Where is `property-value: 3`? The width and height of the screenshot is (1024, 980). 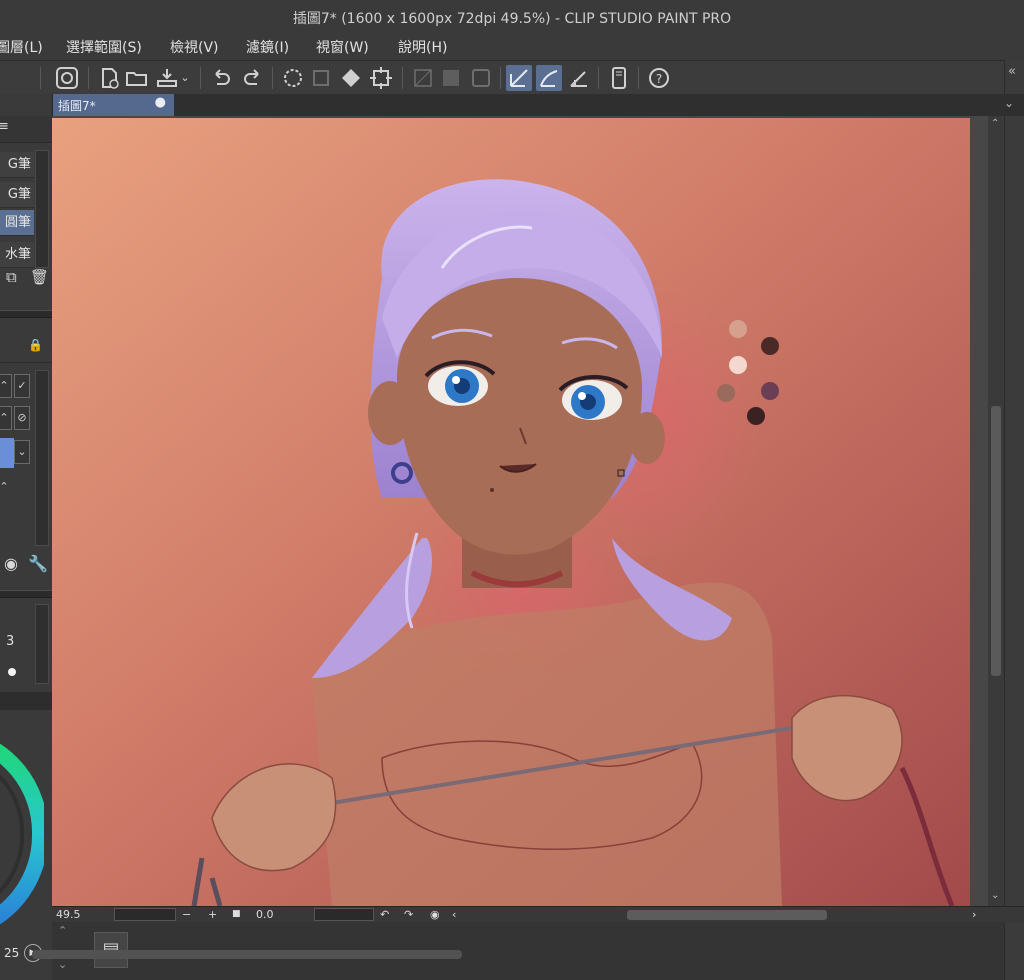
property-value: 3 is located at coordinates (10, 641).